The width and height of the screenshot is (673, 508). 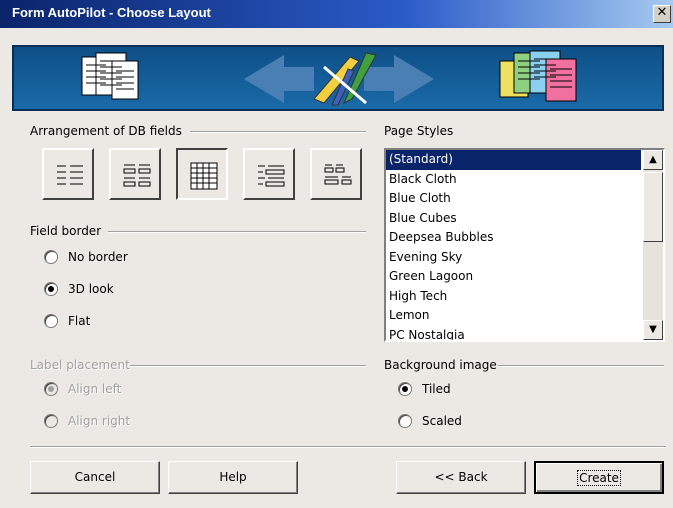 I want to click on background-image-label: Background image, so click(x=440, y=365).